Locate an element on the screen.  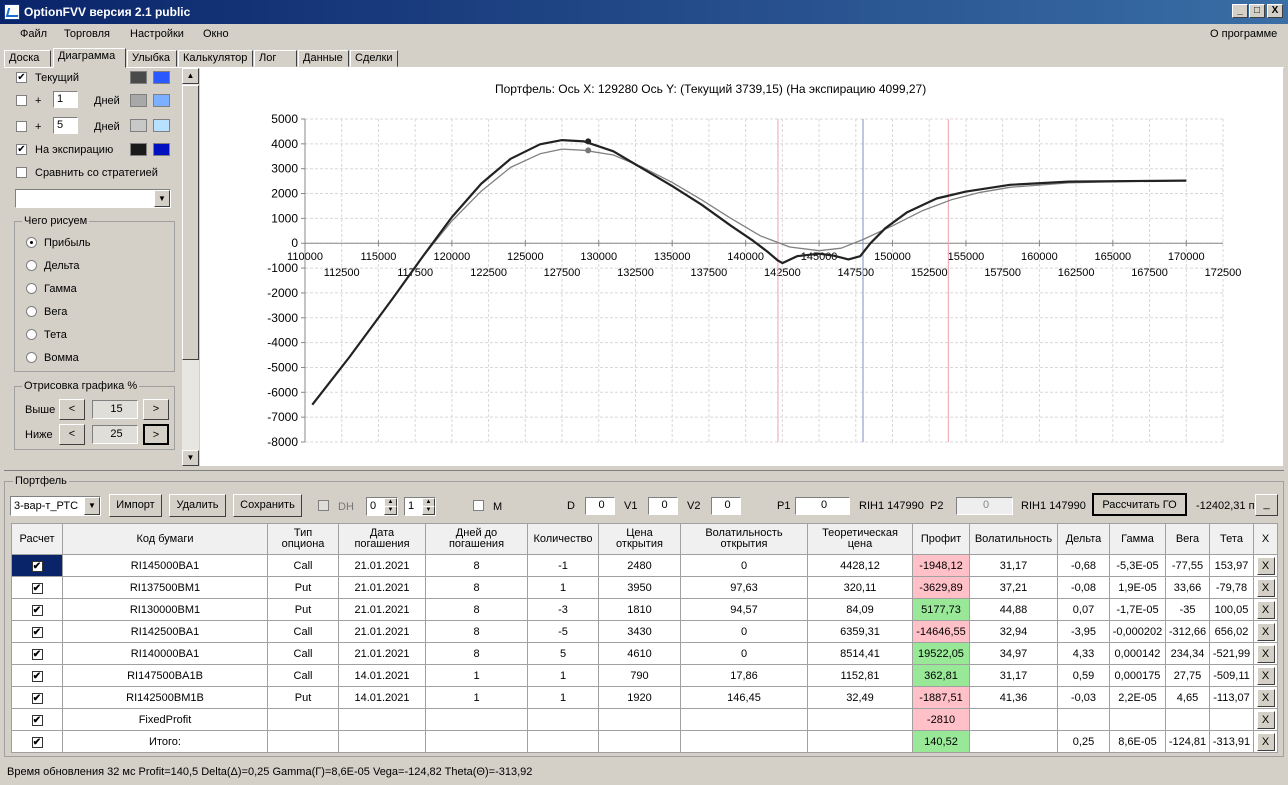
portfolio-select: 3-вар-т_РТС ▼ is located at coordinates (55, 506).